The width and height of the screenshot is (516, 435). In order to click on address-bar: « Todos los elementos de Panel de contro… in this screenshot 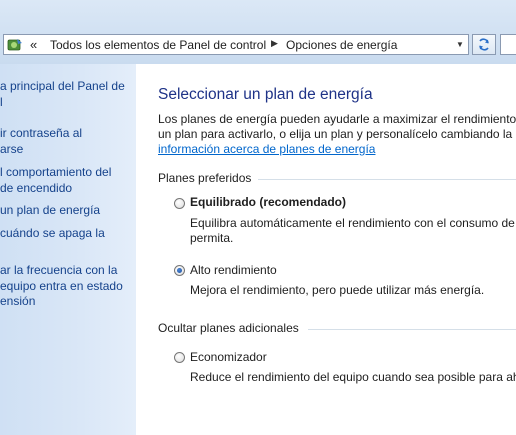, I will do `click(236, 44)`.